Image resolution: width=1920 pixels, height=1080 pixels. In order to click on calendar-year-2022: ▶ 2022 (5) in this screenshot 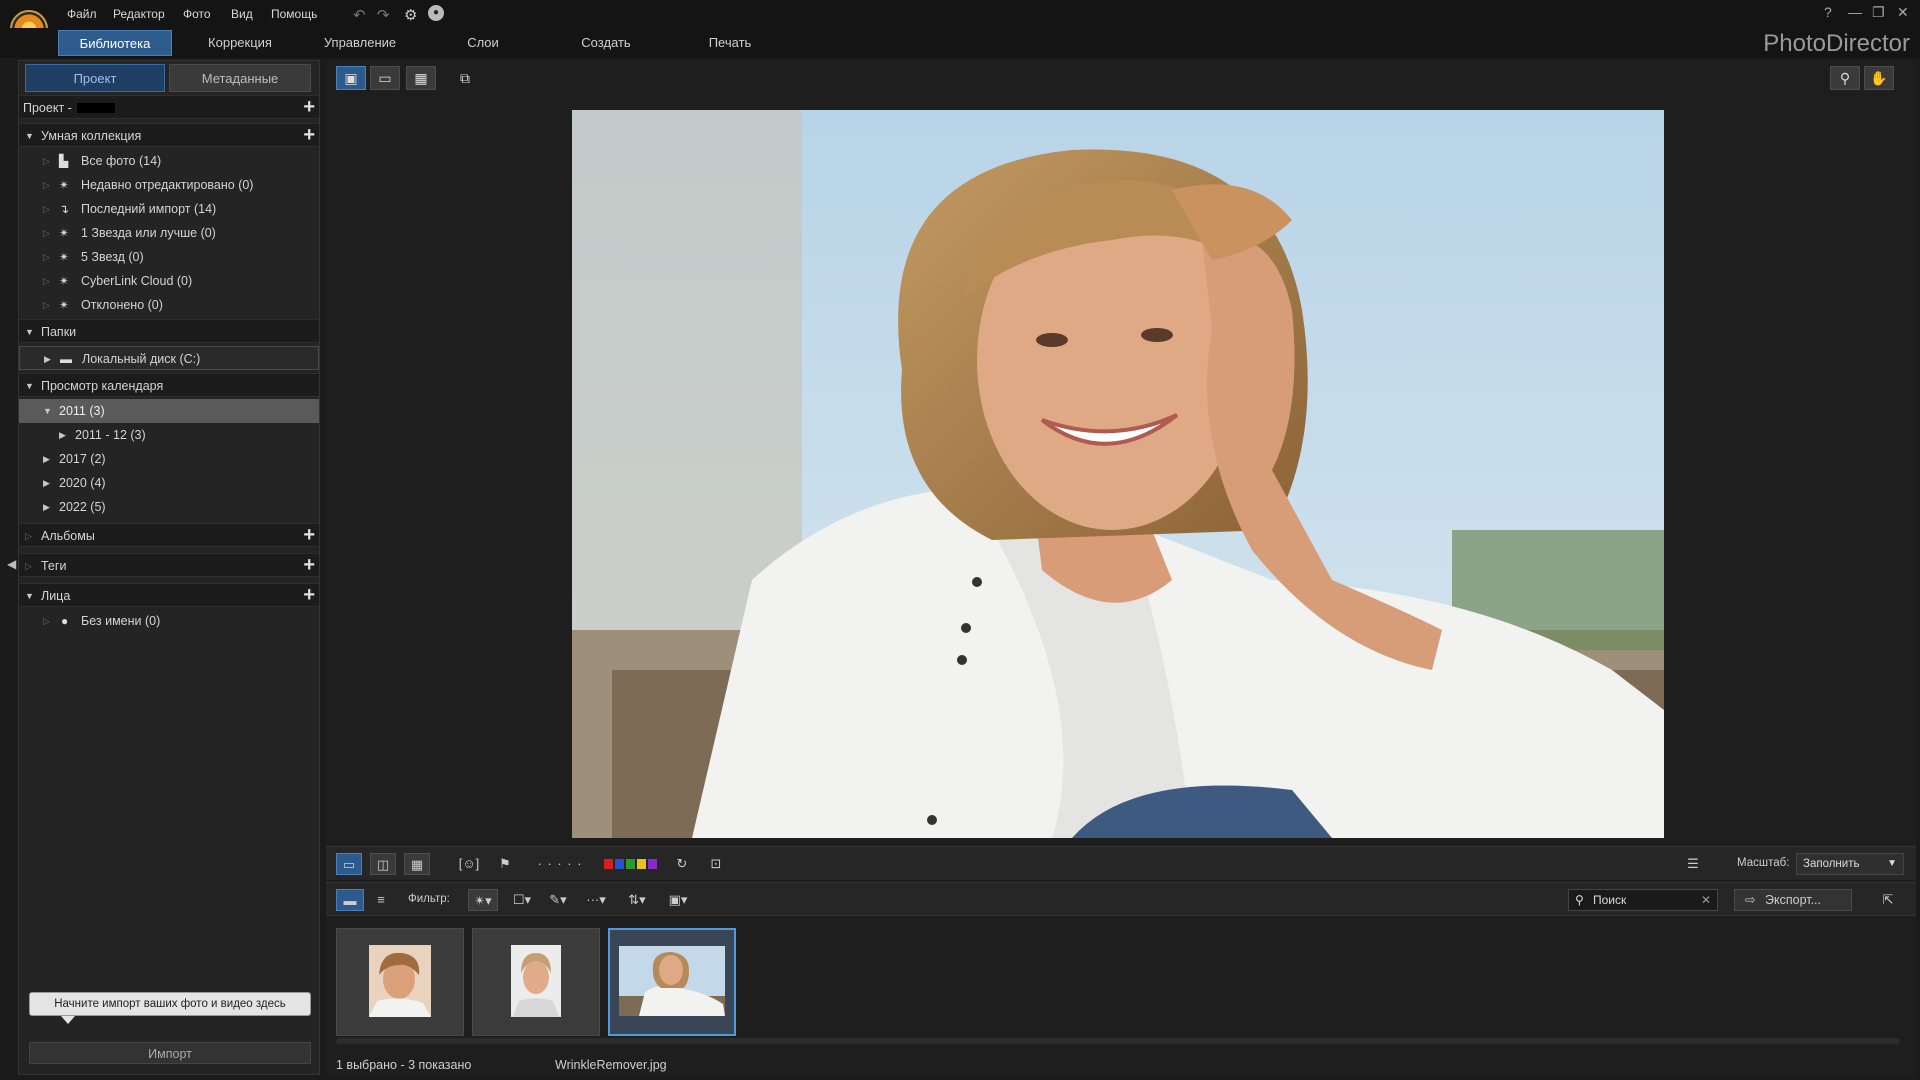, I will do `click(169, 507)`.